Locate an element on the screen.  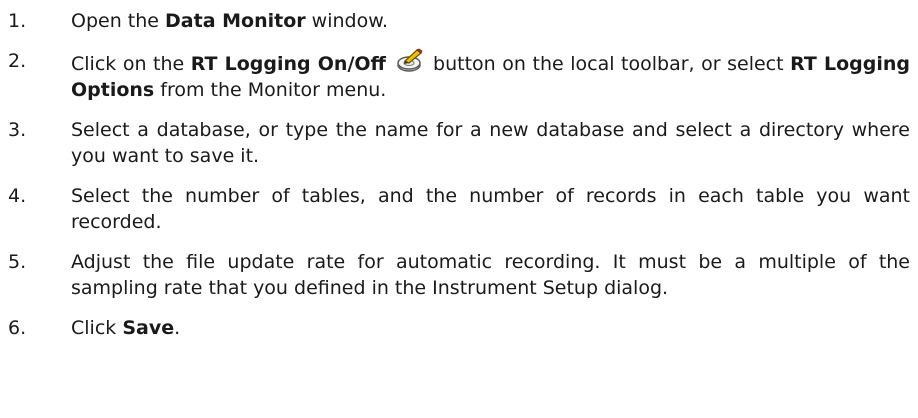
step-1: 1. Open the Data Monitor window. is located at coordinates (459, 21).